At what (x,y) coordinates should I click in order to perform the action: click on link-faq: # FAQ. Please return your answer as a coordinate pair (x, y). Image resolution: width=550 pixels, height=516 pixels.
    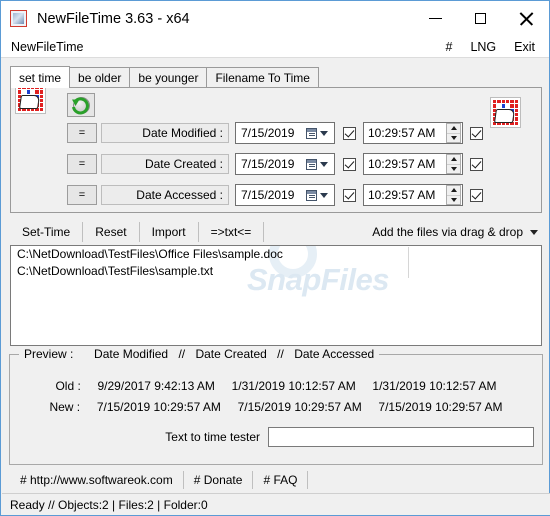
    Looking at the image, I should click on (281, 480).